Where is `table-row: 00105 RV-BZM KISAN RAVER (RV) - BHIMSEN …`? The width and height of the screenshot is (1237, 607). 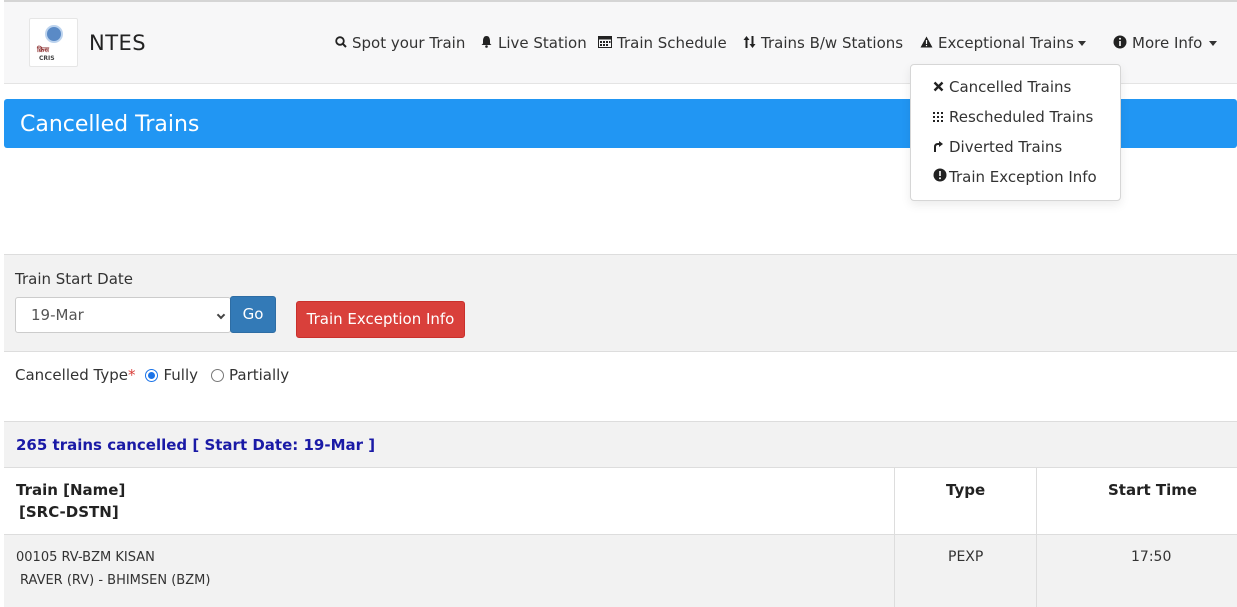
table-row: 00105 RV-BZM KISAN RAVER (RV) - BHIMSEN … is located at coordinates (620, 571).